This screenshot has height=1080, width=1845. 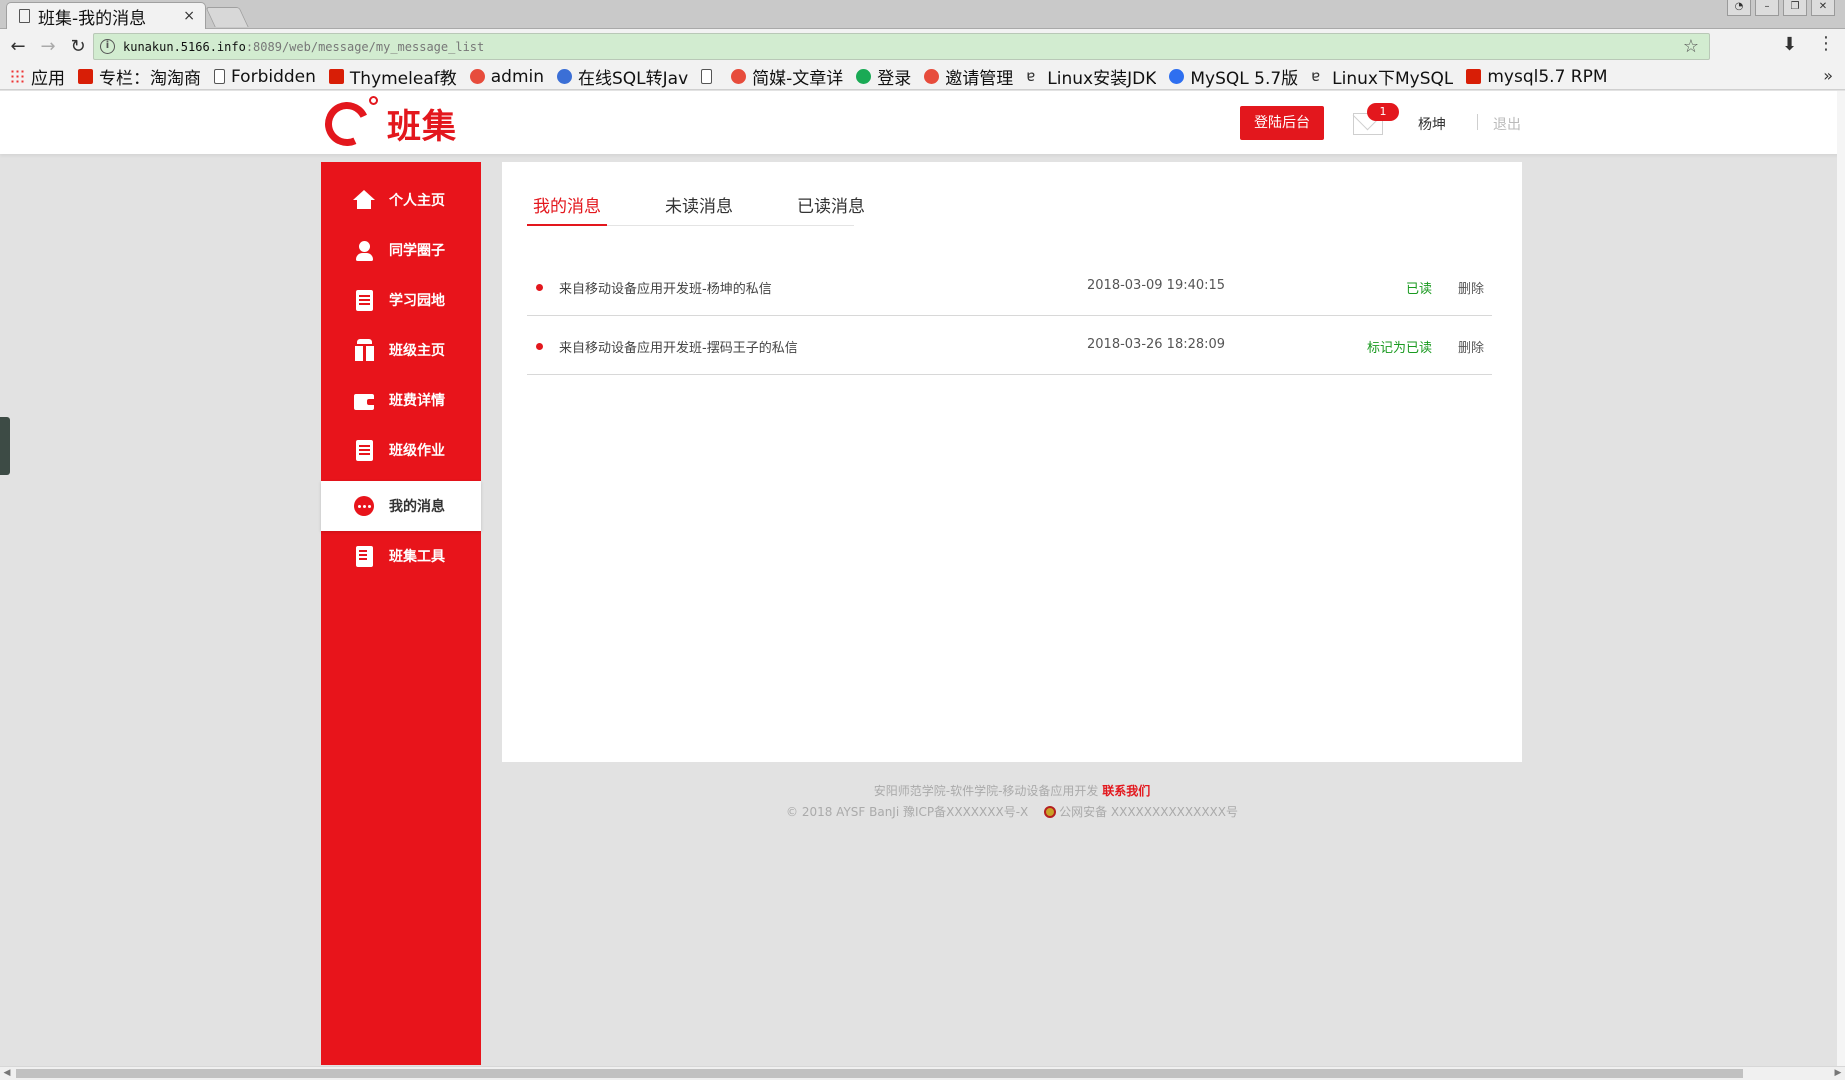 What do you see at coordinates (107, 46) in the screenshot?
I see `info-icon: i` at bounding box center [107, 46].